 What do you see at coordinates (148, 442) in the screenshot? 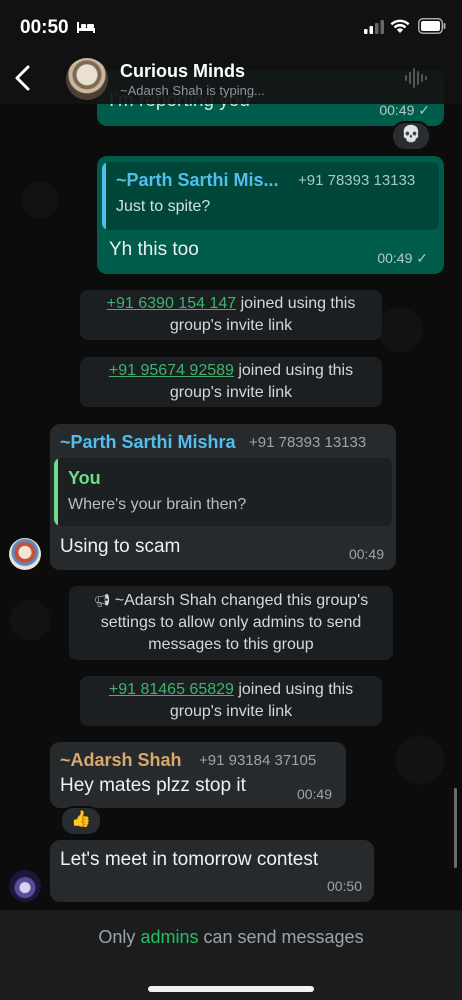
I see `message-sender: ~Parth Sarthi Mishra` at bounding box center [148, 442].